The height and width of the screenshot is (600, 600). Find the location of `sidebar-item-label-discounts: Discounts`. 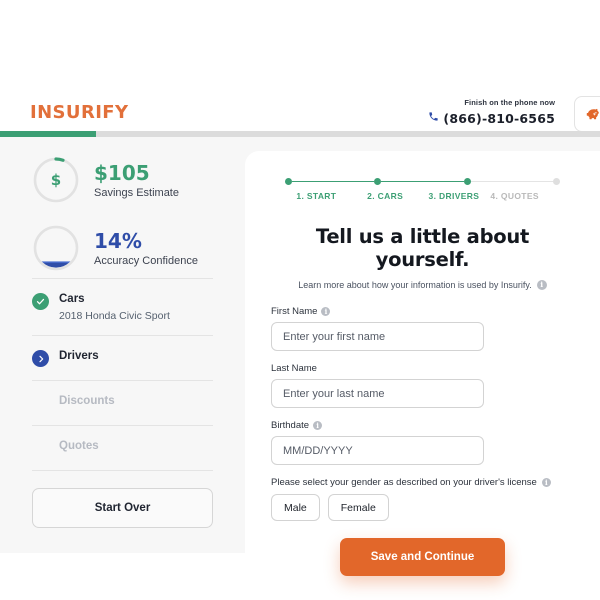

sidebar-item-label-discounts: Discounts is located at coordinates (87, 401).